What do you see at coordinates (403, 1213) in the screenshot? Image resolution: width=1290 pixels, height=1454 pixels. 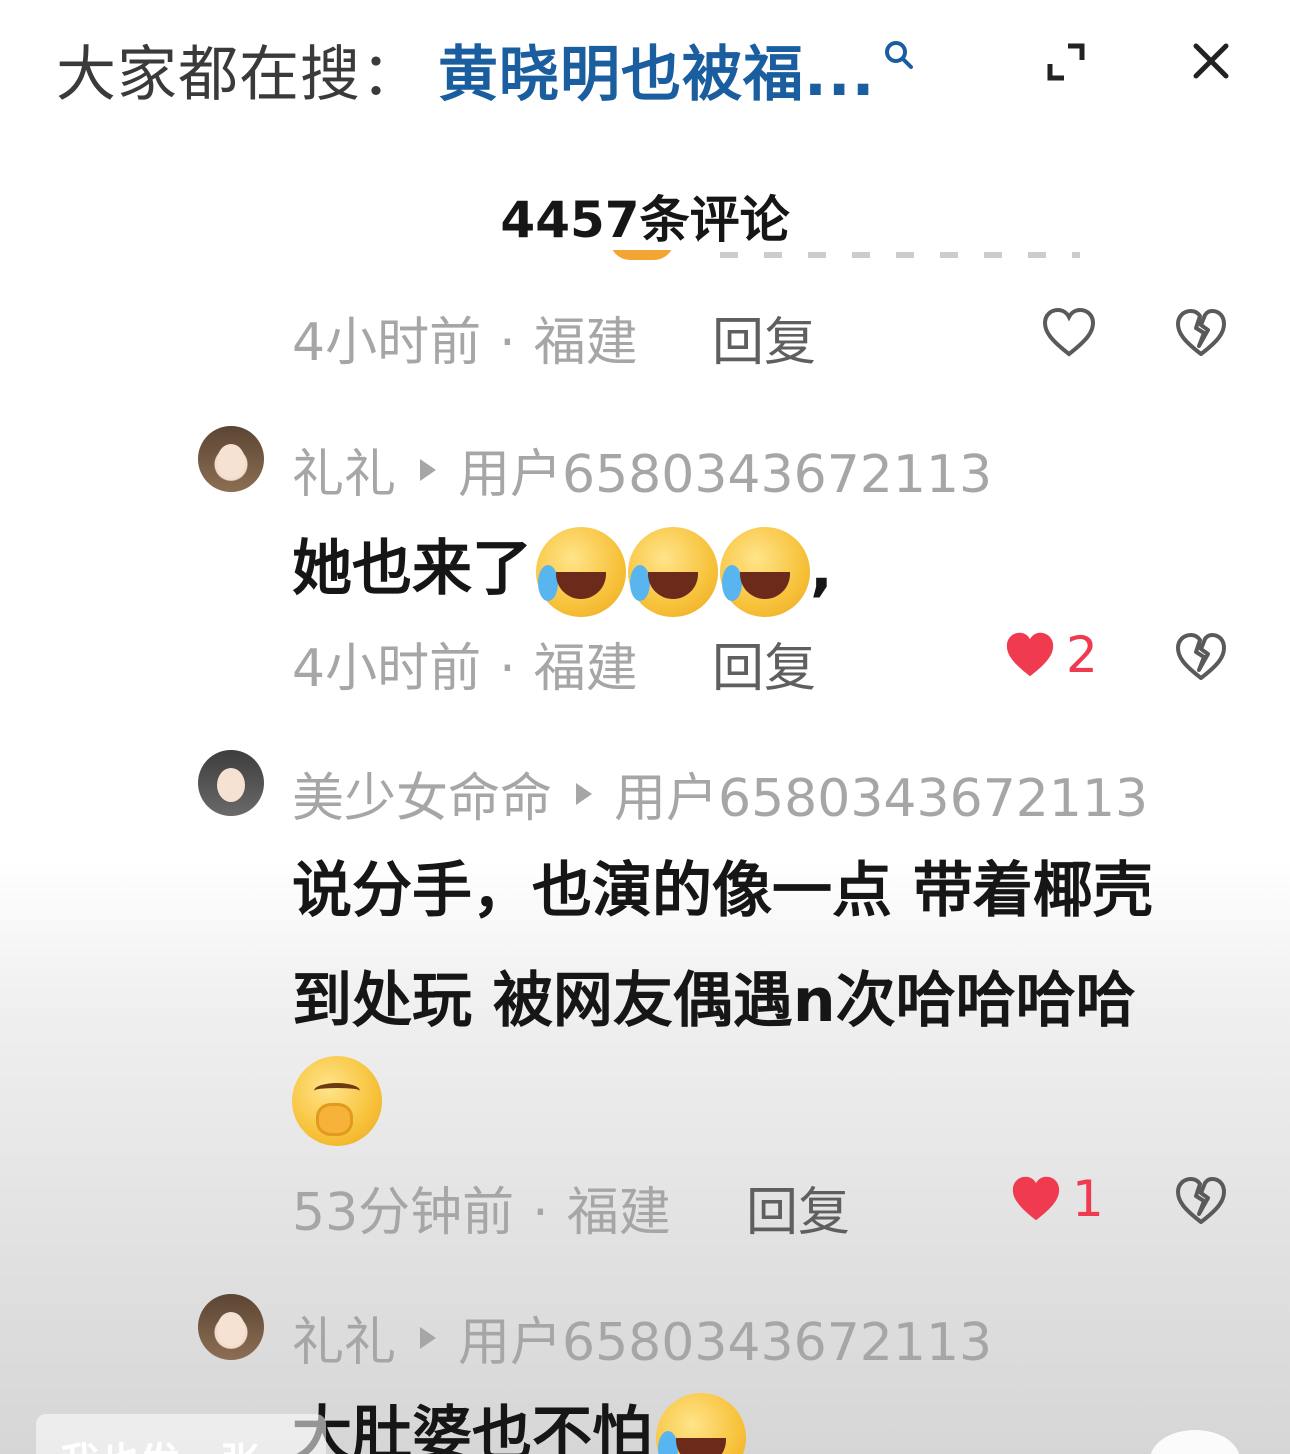 I see `comment-time: 53分钟前` at bounding box center [403, 1213].